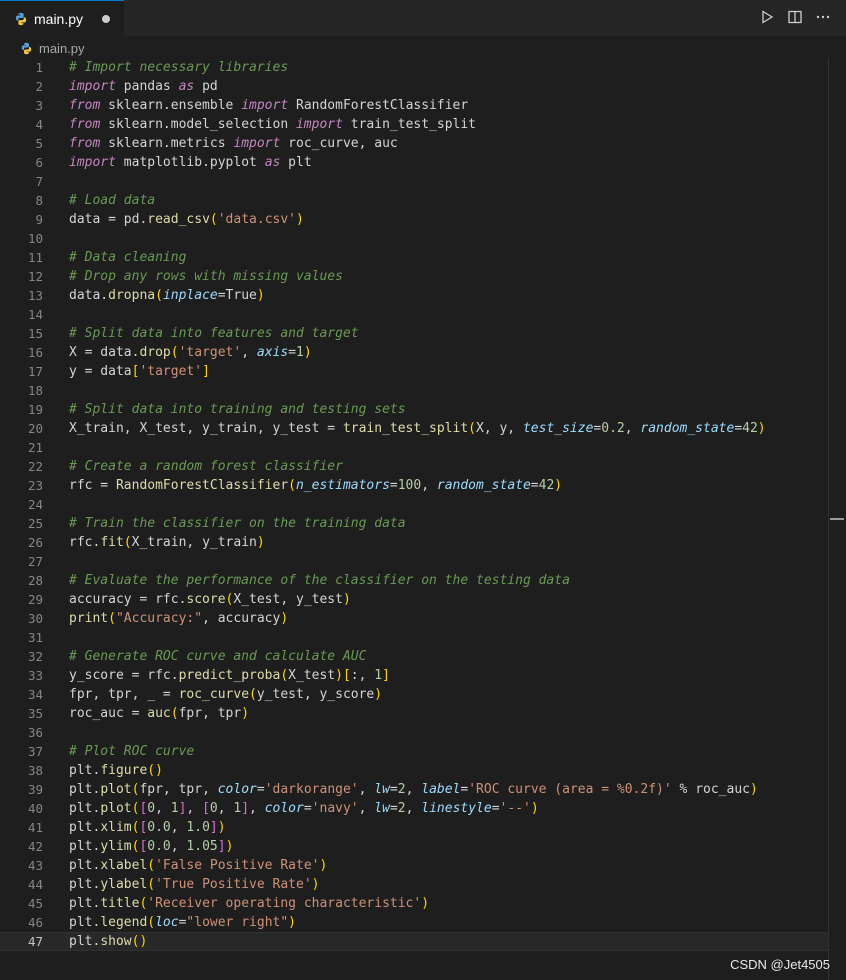 The width and height of the screenshot is (846, 980). What do you see at coordinates (414, 656) in the screenshot?
I see `code-line: 32 # Generate ROC curve and calculate AUC` at bounding box center [414, 656].